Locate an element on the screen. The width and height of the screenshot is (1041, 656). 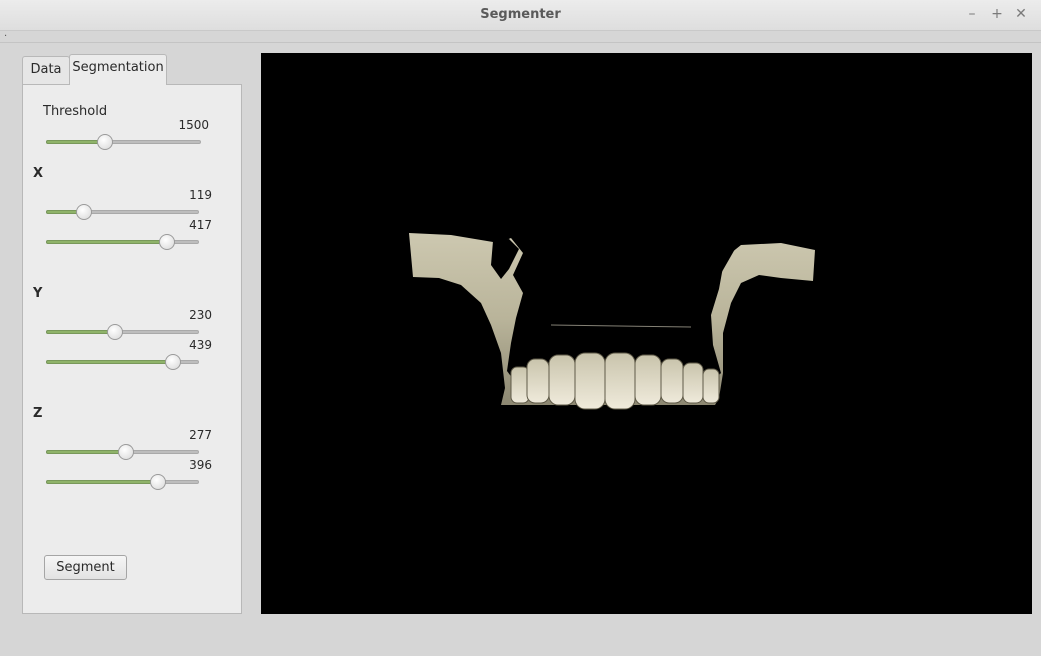
maximize-icon: + is located at coordinates (997, 14).